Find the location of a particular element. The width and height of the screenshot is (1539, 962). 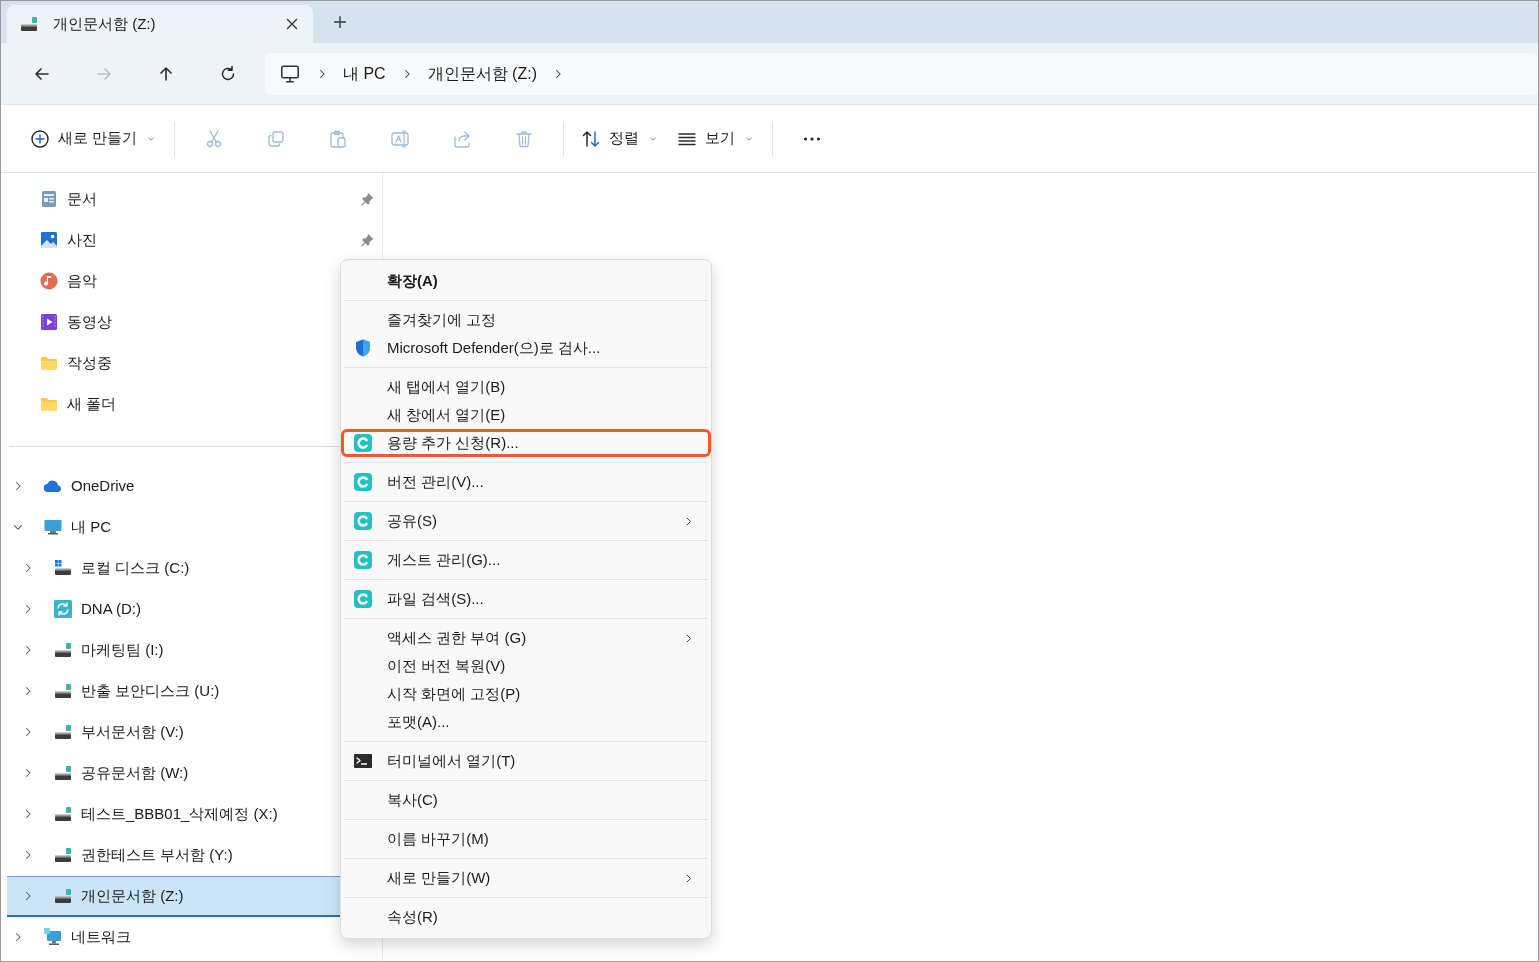

item-label: 문서 is located at coordinates (82, 198).